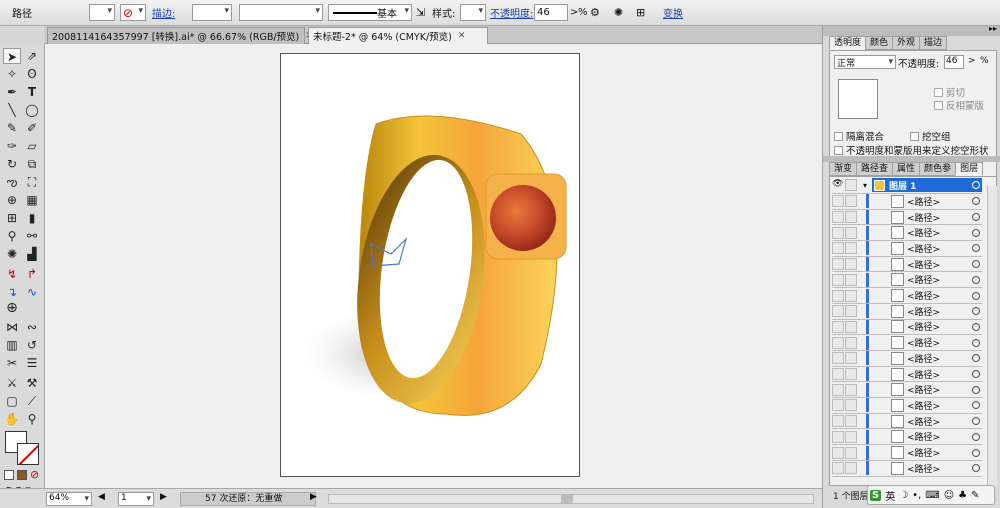  What do you see at coordinates (959, 105) in the screenshot?
I see `invert-mask-checkbox: 反相蒙版` at bounding box center [959, 105].